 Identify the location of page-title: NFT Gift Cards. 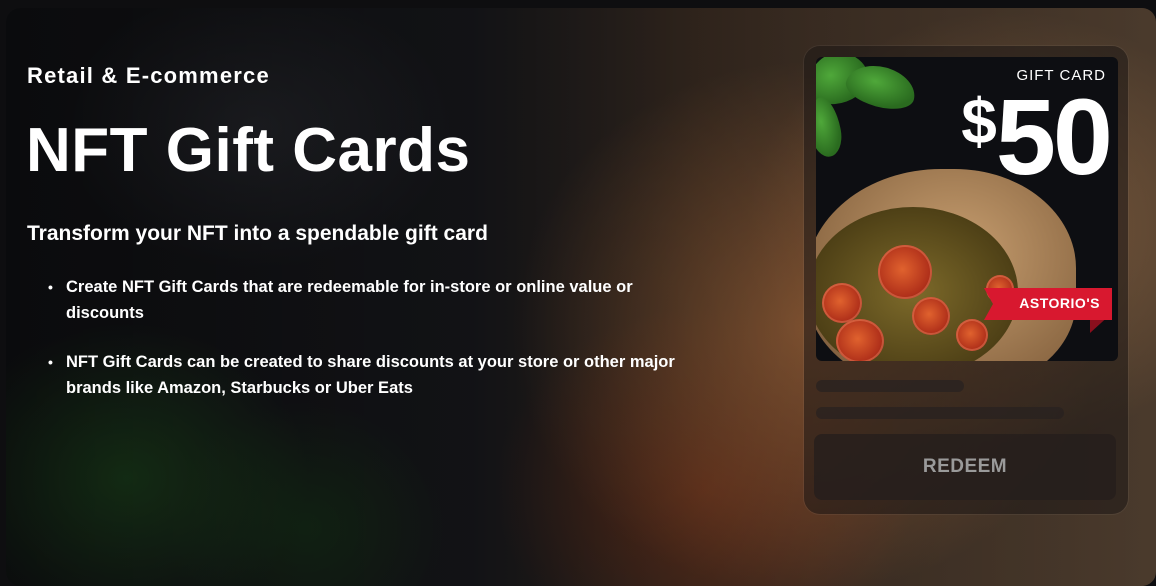
(248, 150).